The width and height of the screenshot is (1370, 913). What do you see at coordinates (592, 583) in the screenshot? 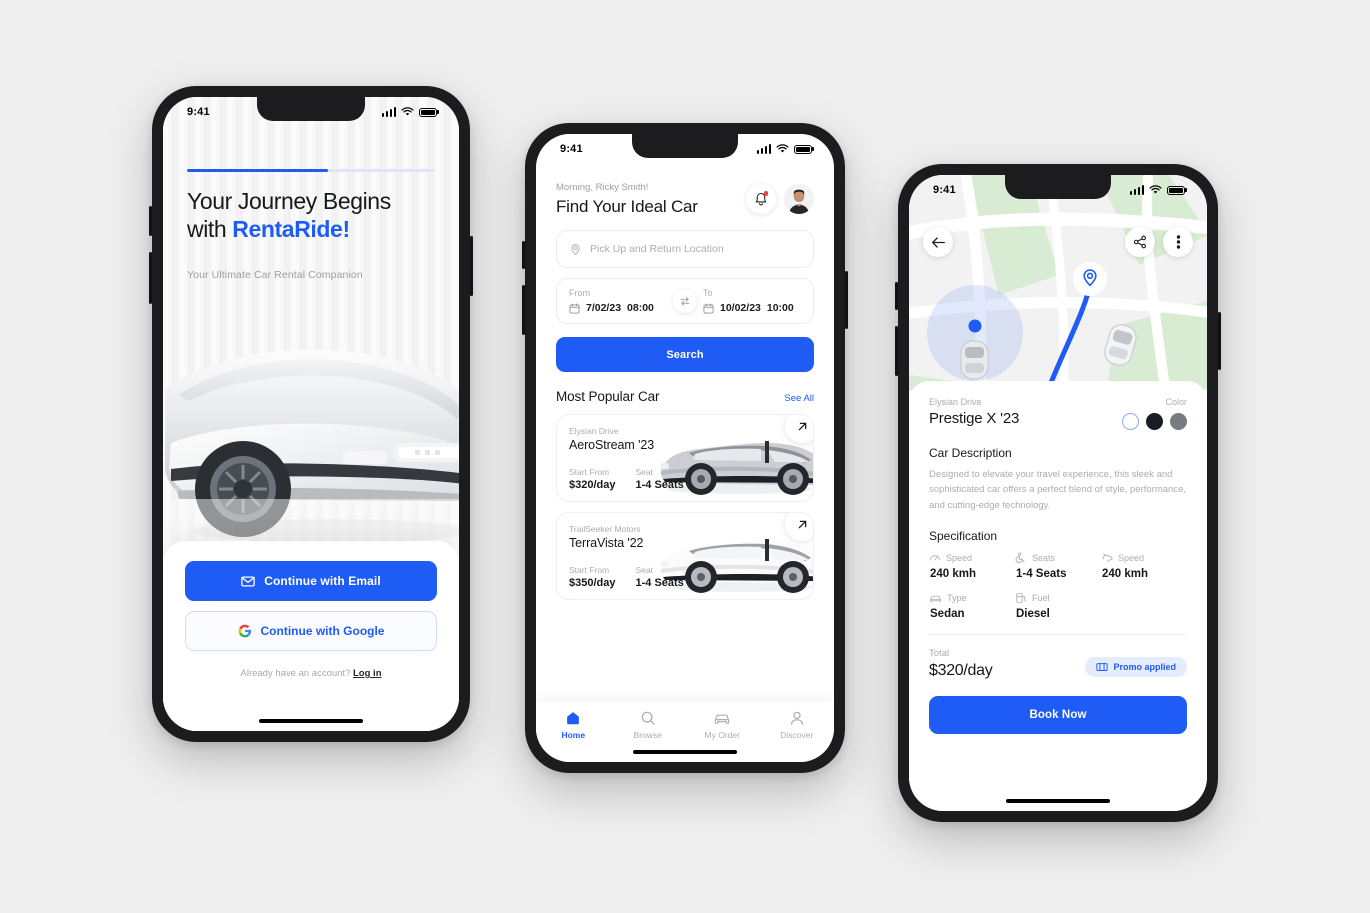
I see `price-value: $350/day` at bounding box center [592, 583].